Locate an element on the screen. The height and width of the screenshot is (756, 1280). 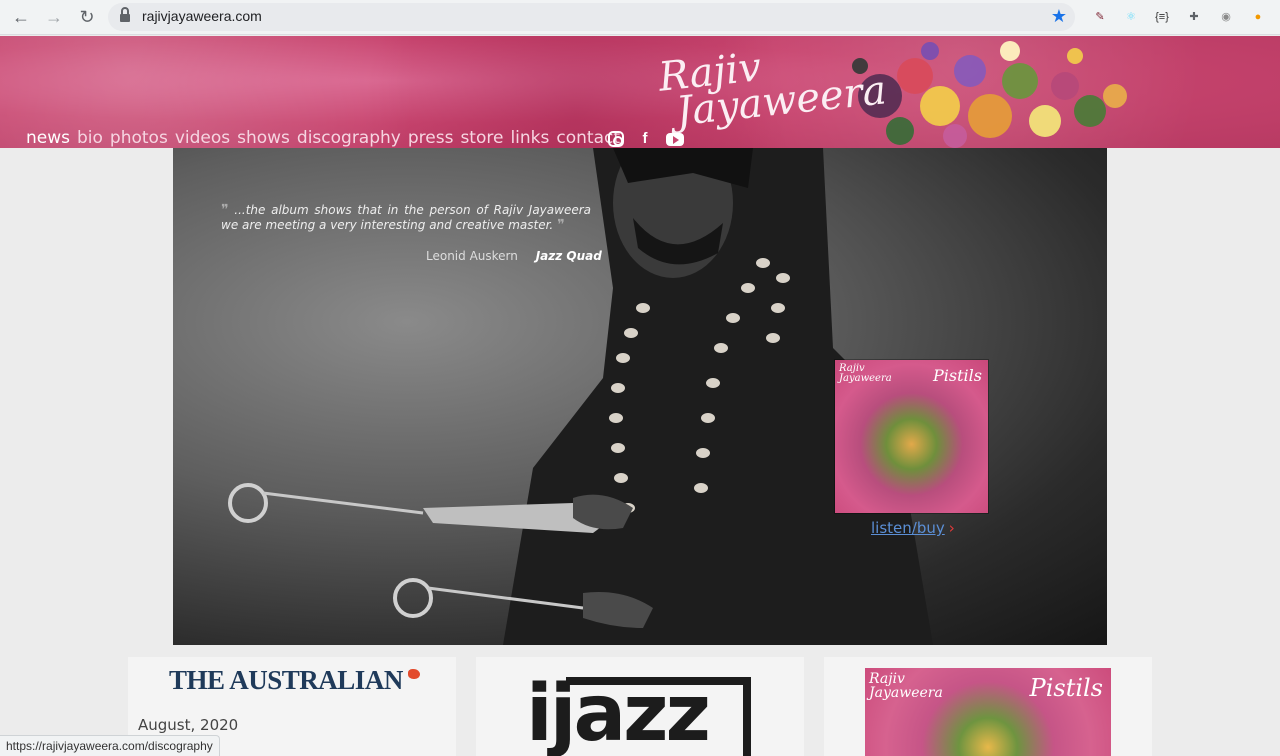
back-arrow-icon: ← is located at coordinates (21, 17).